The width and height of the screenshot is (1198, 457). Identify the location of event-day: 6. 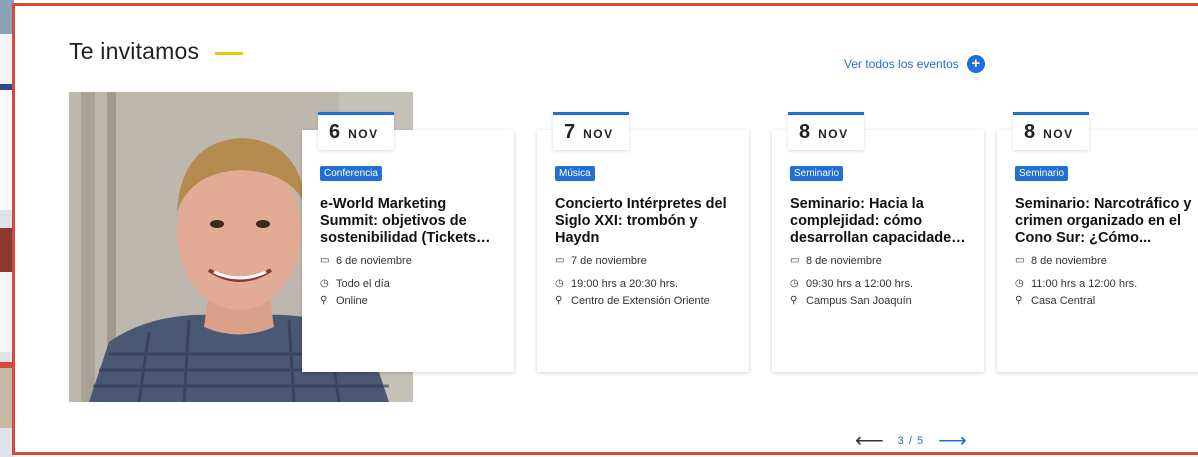
(335, 132).